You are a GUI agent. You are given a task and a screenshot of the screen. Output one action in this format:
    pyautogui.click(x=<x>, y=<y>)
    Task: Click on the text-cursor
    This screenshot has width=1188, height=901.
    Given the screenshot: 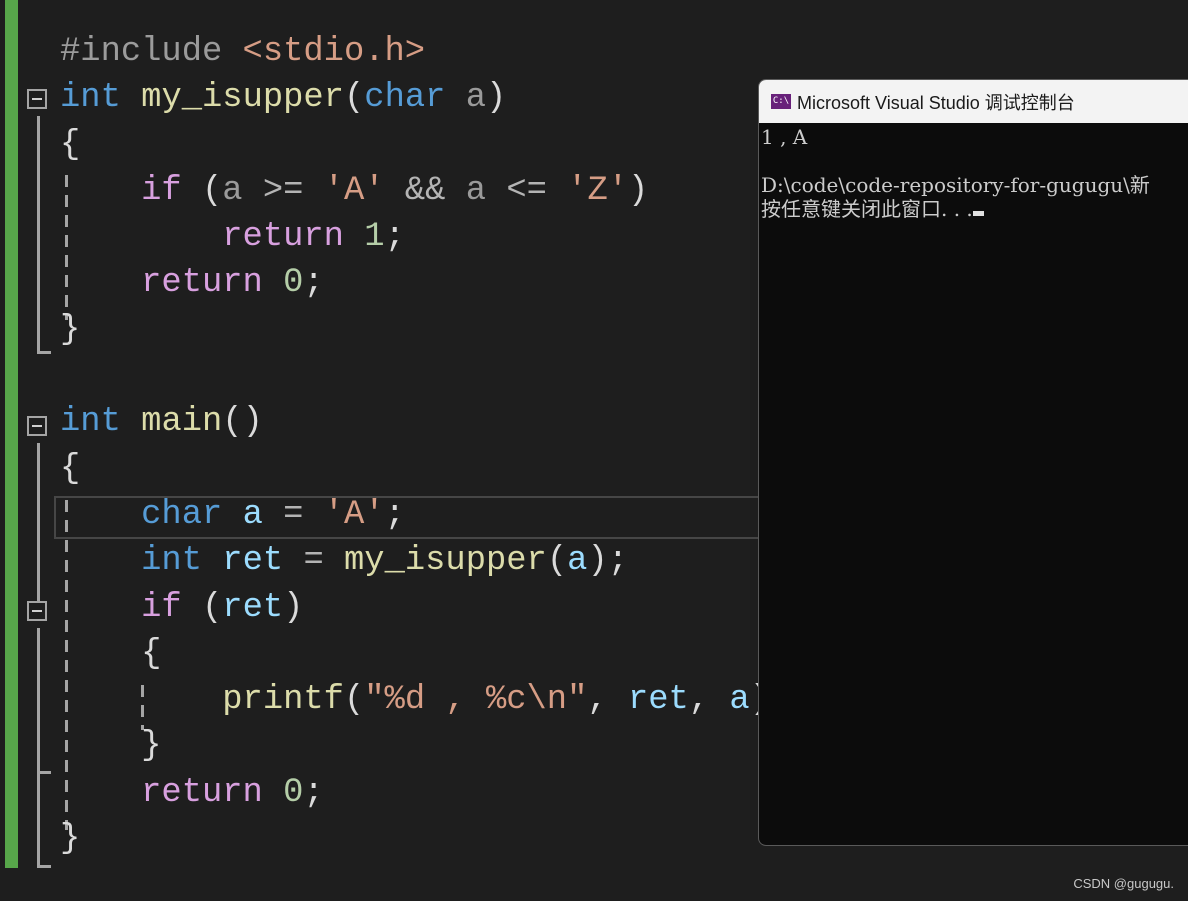 What is the action you would take?
    pyautogui.click(x=978, y=213)
    